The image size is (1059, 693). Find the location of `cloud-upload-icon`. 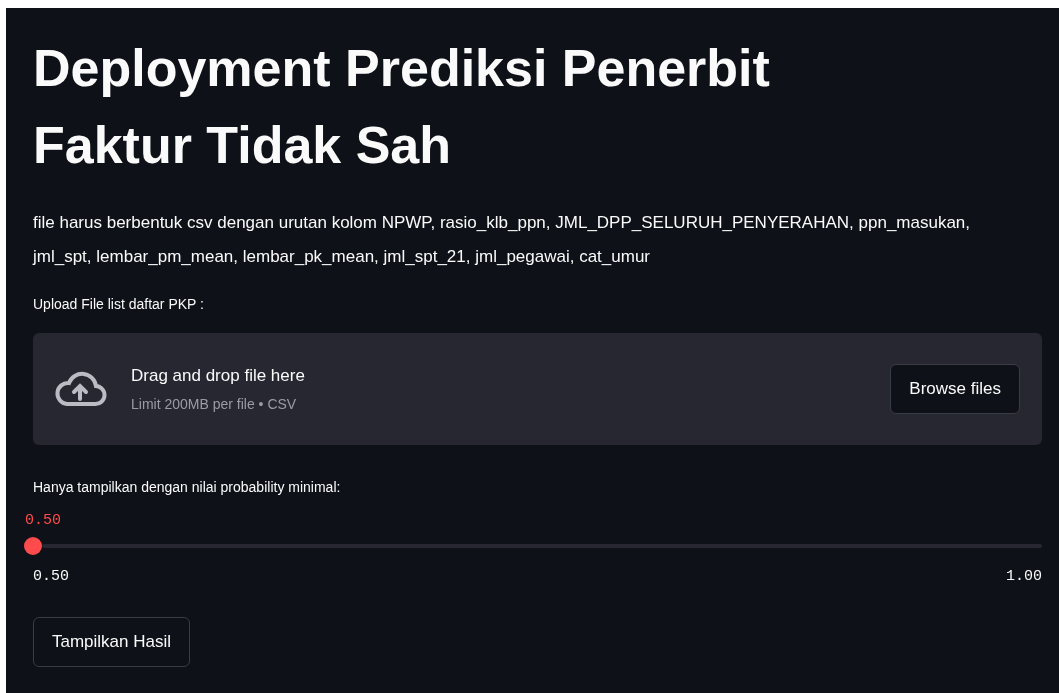

cloud-upload-icon is located at coordinates (80, 389).